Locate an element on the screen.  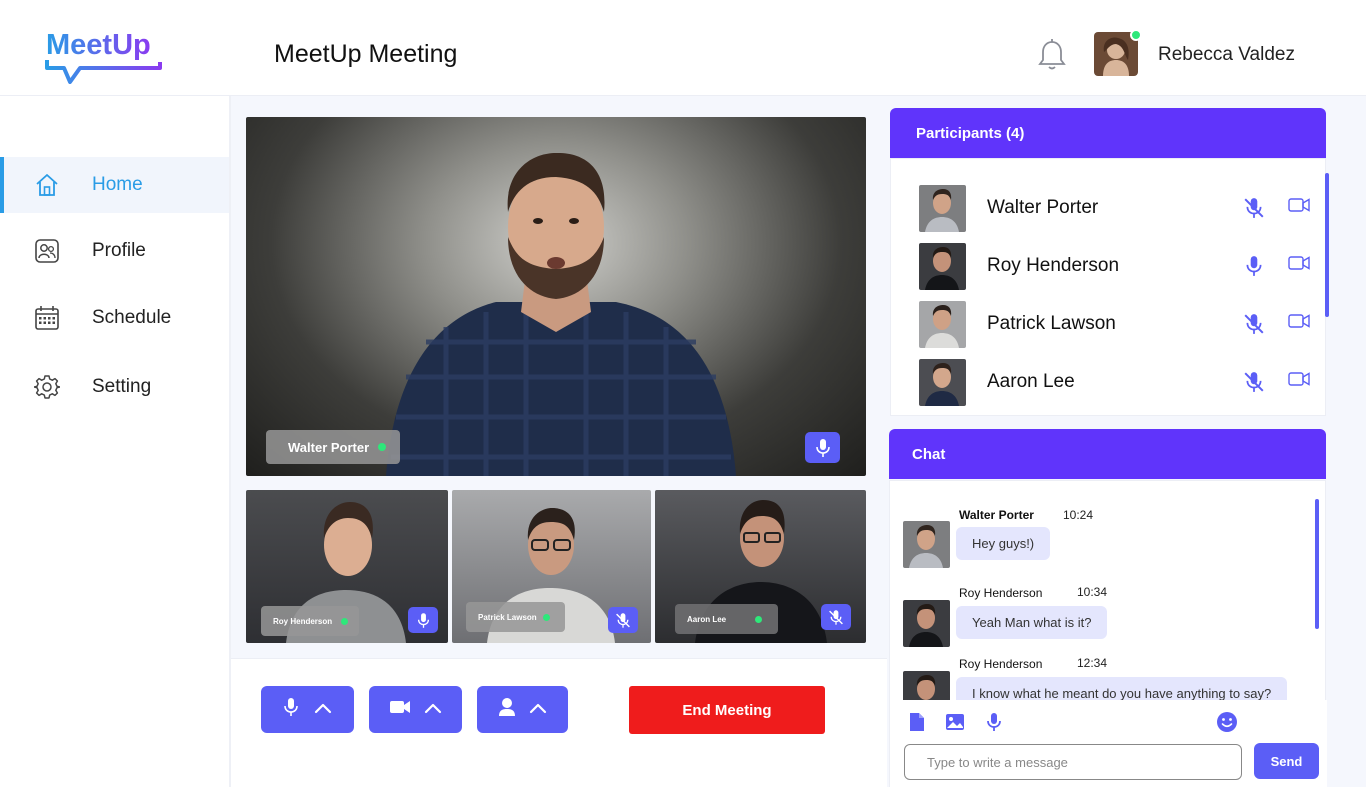
user-name: Rebecca Valdez is located at coordinates (1226, 54).